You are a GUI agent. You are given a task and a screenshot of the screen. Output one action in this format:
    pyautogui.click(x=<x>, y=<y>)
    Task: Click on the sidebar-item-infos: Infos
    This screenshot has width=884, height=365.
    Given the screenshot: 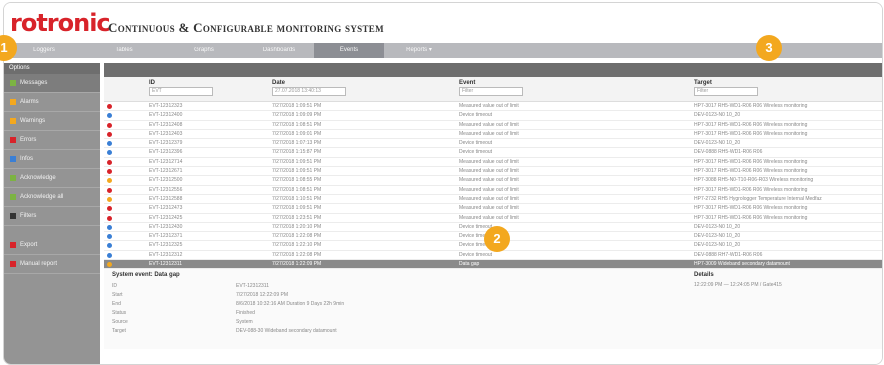 What is the action you would take?
    pyautogui.click(x=52, y=159)
    